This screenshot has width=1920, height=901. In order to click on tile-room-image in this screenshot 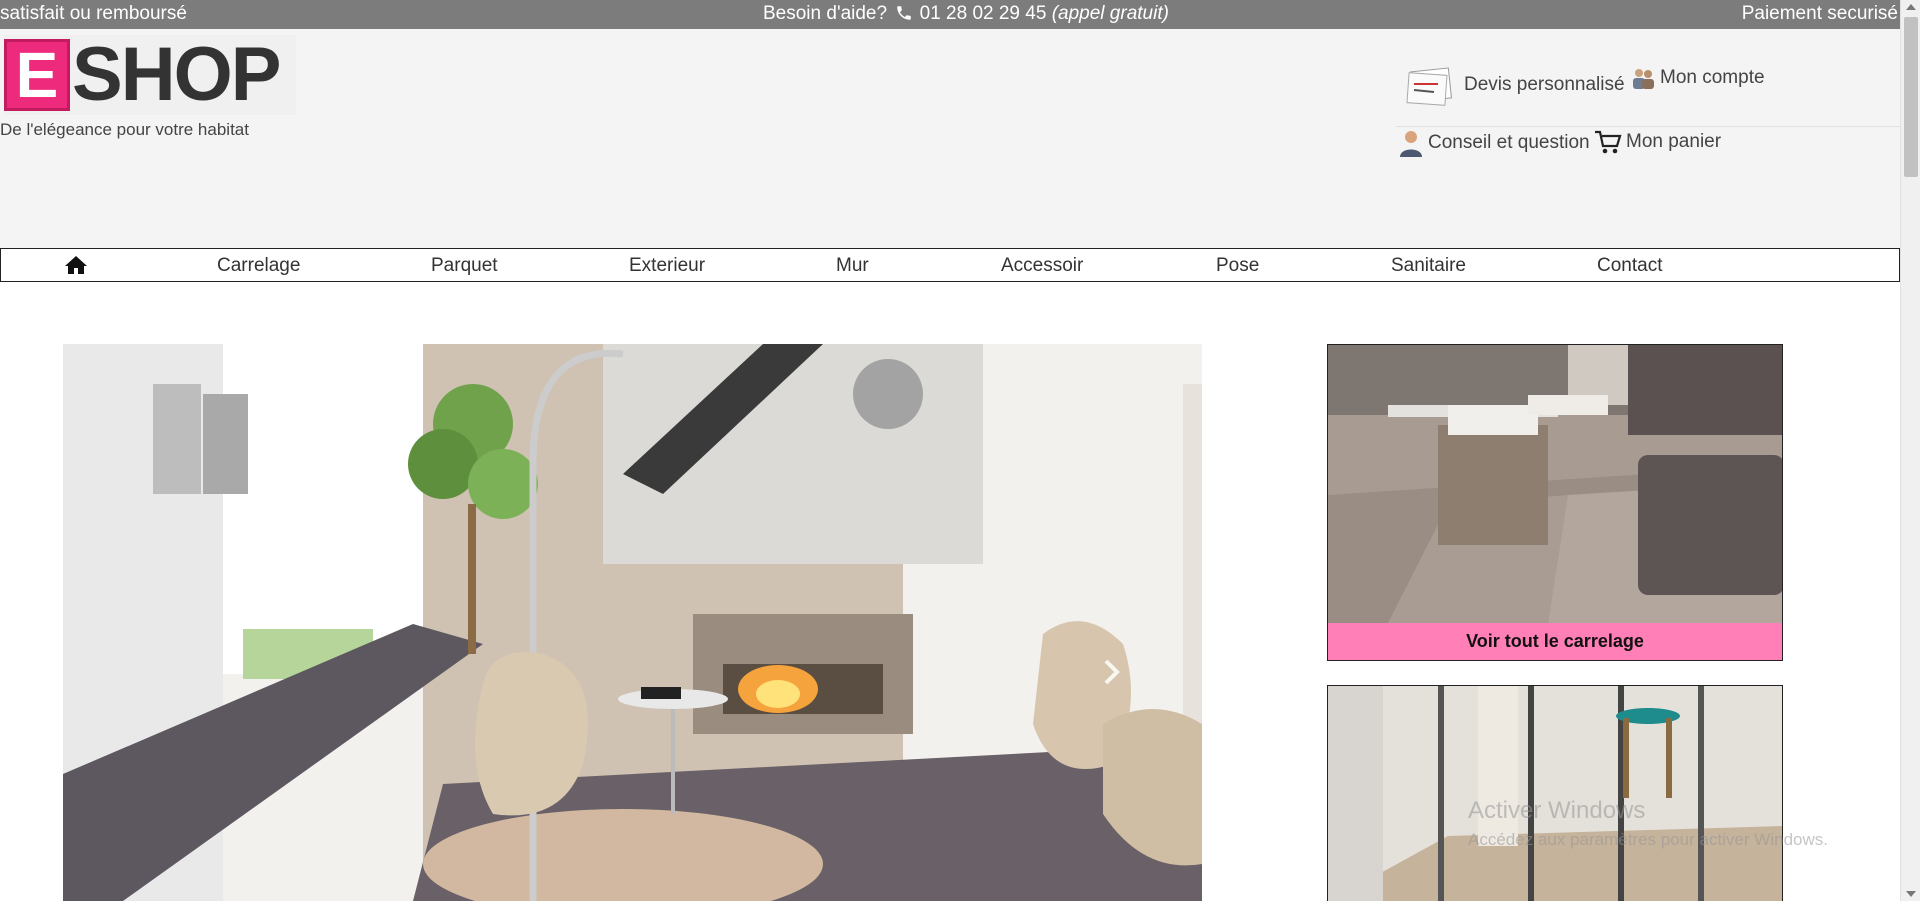, I will do `click(1555, 484)`.